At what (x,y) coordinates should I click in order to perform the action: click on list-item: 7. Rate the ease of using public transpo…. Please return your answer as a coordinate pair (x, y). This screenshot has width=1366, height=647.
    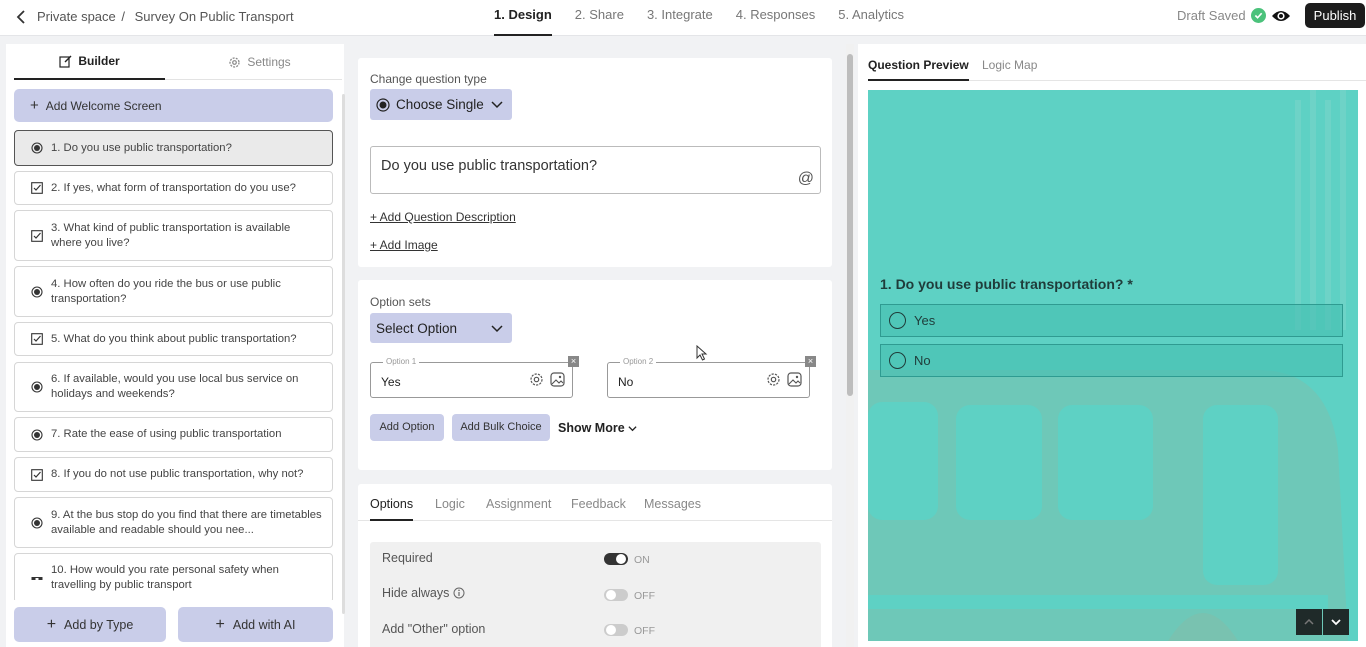
    Looking at the image, I should click on (173, 434).